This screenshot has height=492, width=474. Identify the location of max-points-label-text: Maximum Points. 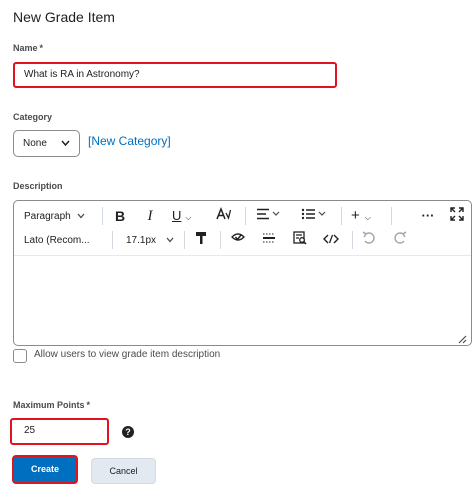
(49, 405).